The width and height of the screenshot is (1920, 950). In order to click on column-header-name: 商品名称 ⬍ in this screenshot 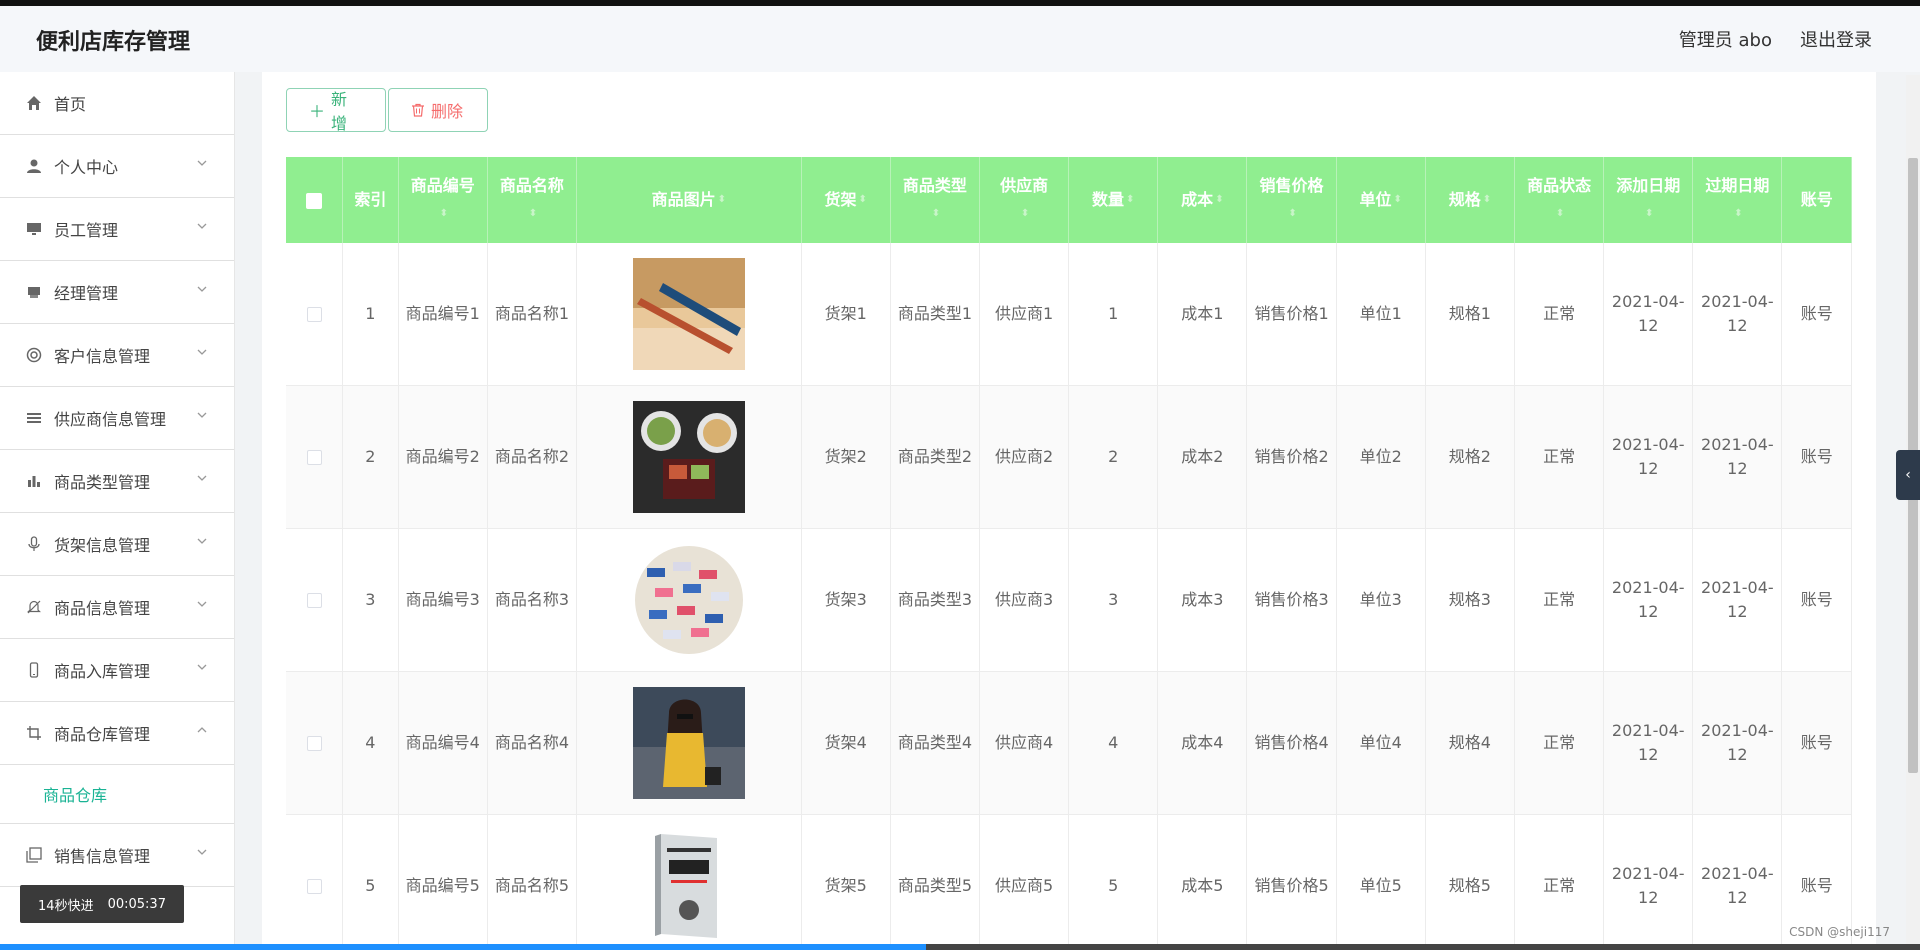, I will do `click(532, 200)`.